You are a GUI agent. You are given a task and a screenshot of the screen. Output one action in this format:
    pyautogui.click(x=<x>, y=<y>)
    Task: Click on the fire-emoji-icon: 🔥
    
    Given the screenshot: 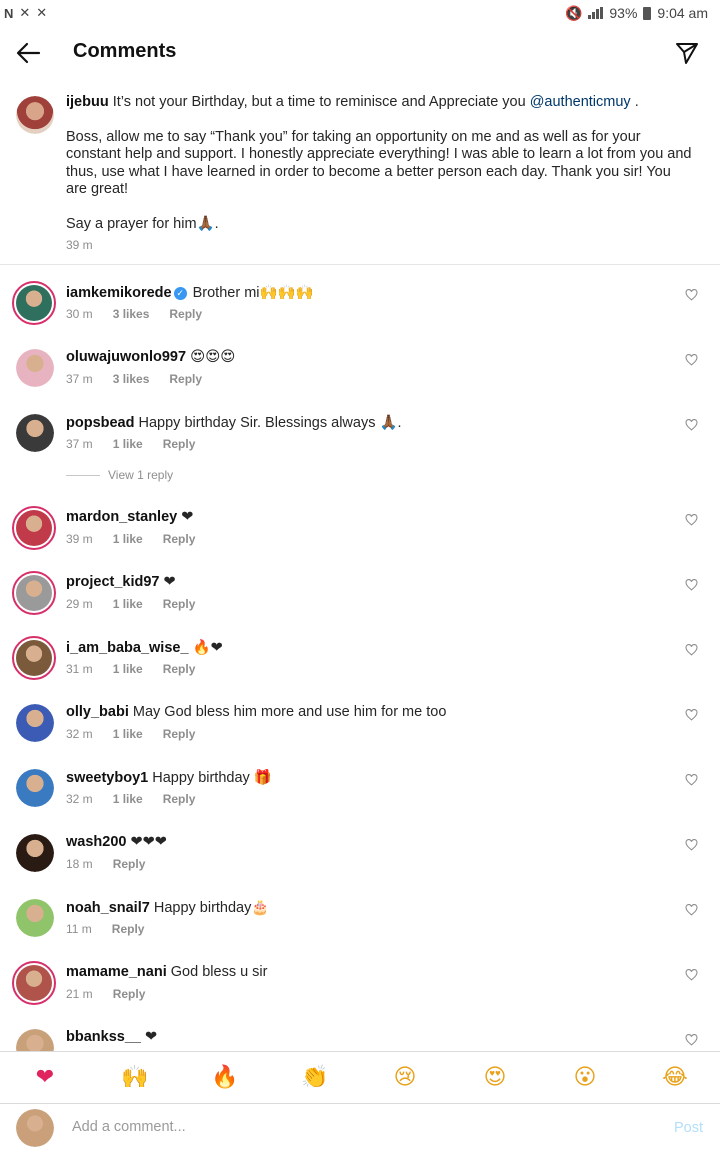 What is the action you would take?
    pyautogui.click(x=225, y=1077)
    